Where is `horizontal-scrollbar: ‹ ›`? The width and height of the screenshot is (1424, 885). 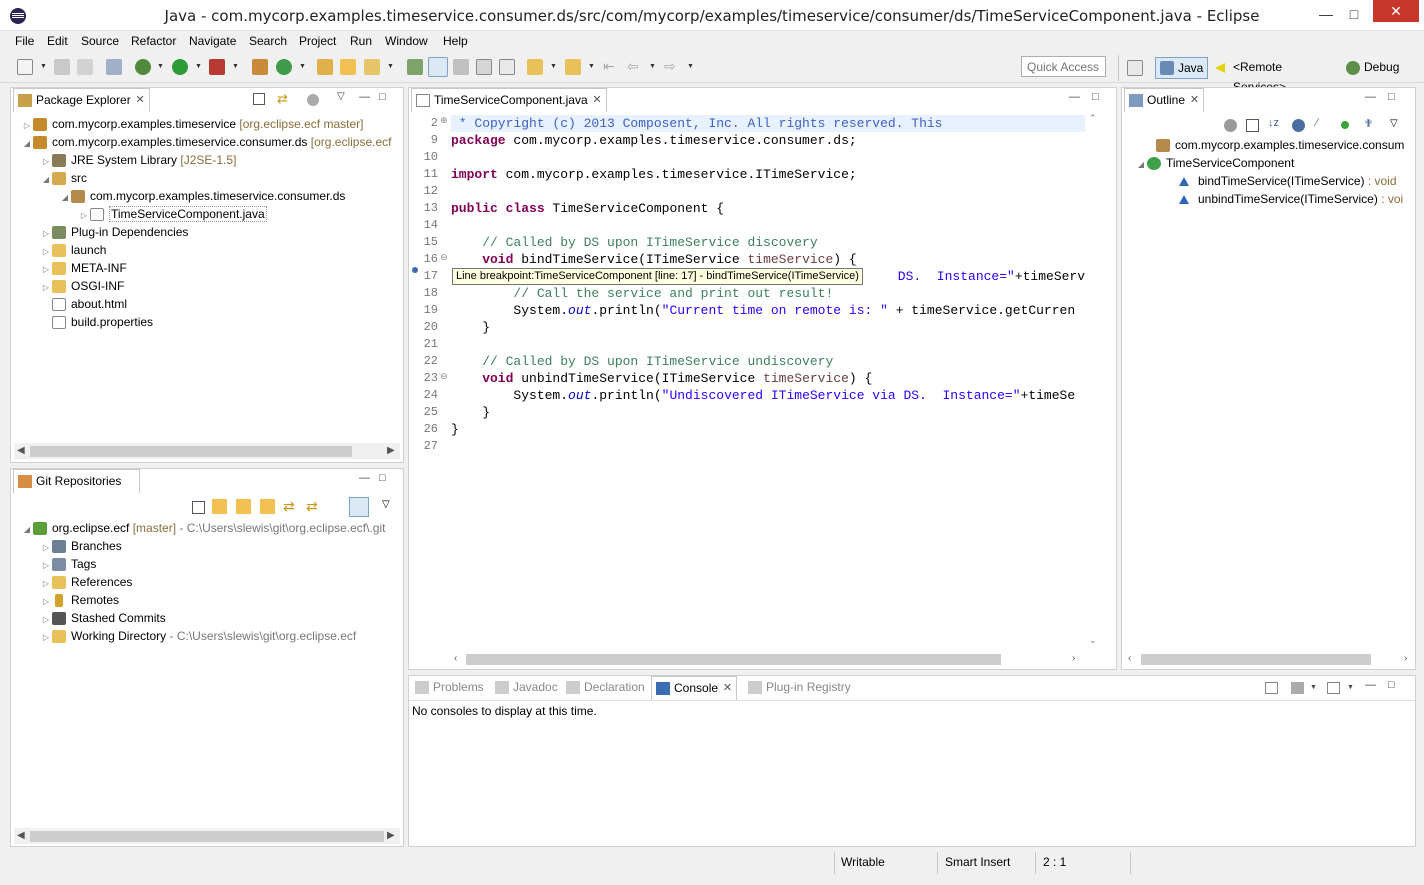
horizontal-scrollbar: ‹ › is located at coordinates (766, 659).